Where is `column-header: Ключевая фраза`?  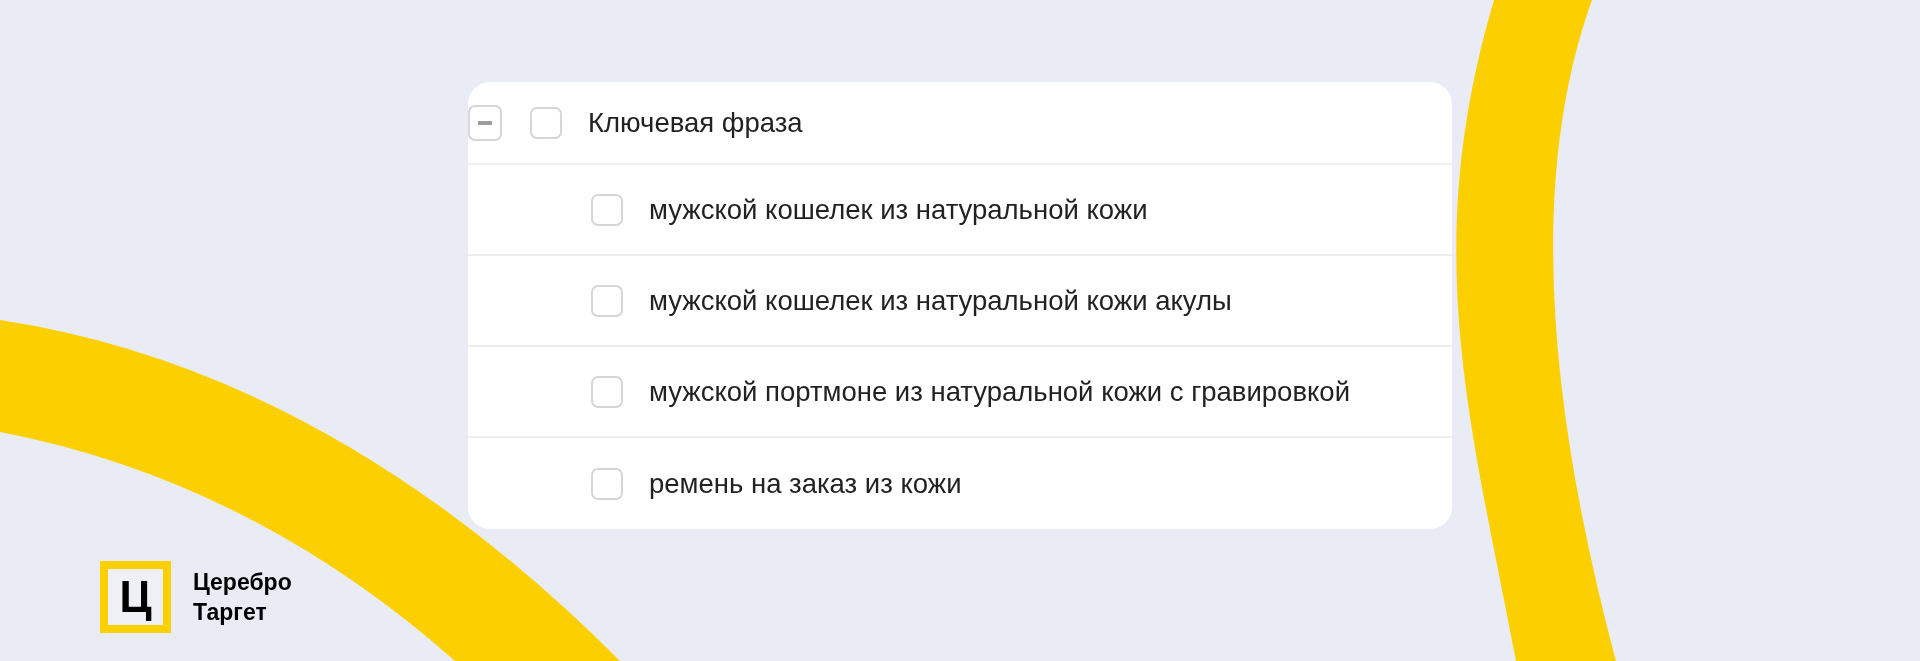 column-header: Ключевая фраза is located at coordinates (695, 122).